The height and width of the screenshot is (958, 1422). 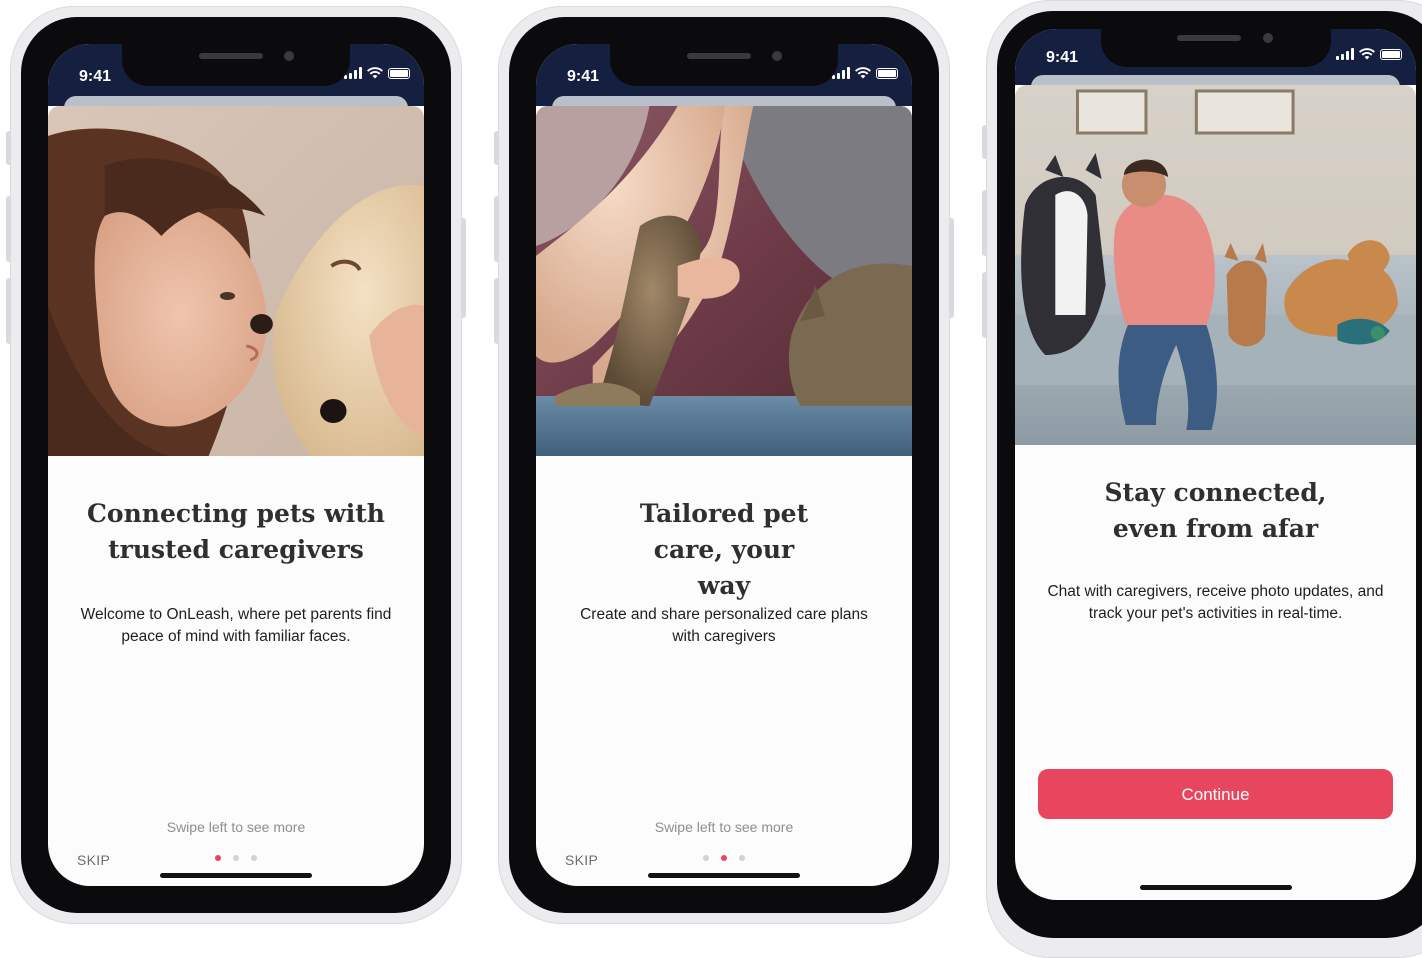 I want to click on hero-image-woman-with-dogs-on-sofa, so click(x=1215, y=265).